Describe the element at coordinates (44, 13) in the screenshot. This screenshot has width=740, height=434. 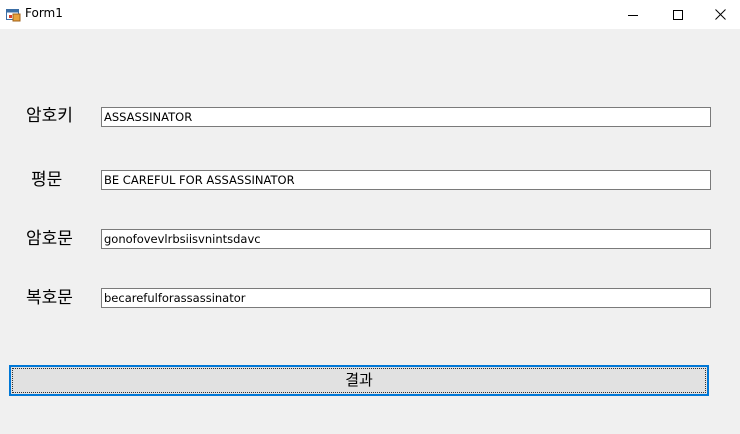
I see `window-title: Form1` at that location.